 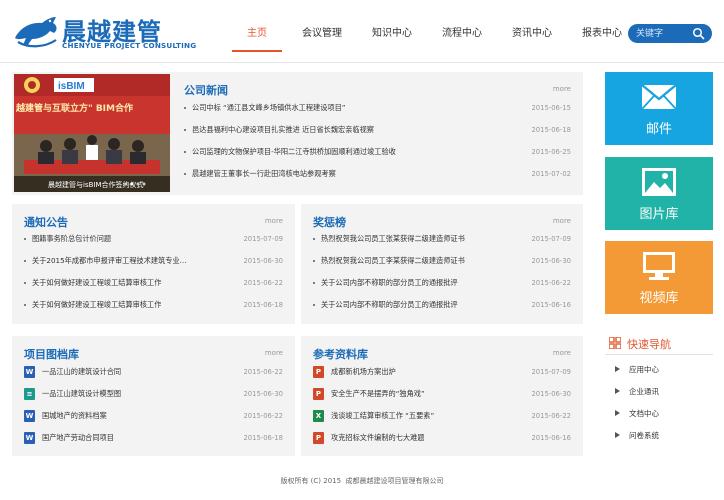 What do you see at coordinates (462, 31) in the screenshot?
I see `nav-item-workflow: 流程中心` at bounding box center [462, 31].